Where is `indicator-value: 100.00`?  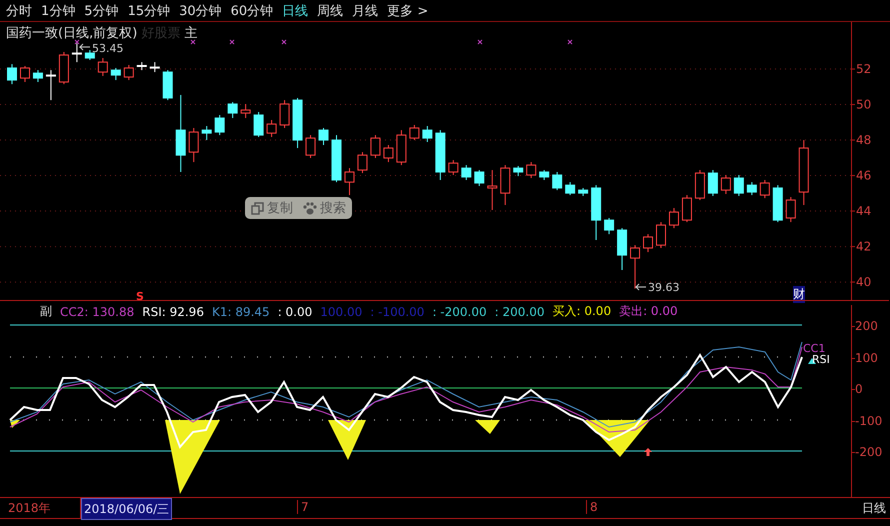 indicator-value: 100.00 is located at coordinates (341, 311).